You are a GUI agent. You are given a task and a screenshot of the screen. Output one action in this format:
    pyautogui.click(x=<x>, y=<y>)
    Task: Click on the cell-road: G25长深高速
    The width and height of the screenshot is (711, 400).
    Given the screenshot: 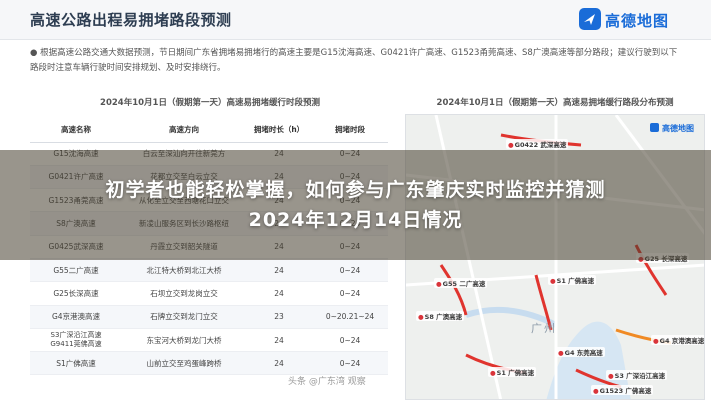 What is the action you would take?
    pyautogui.click(x=76, y=293)
    